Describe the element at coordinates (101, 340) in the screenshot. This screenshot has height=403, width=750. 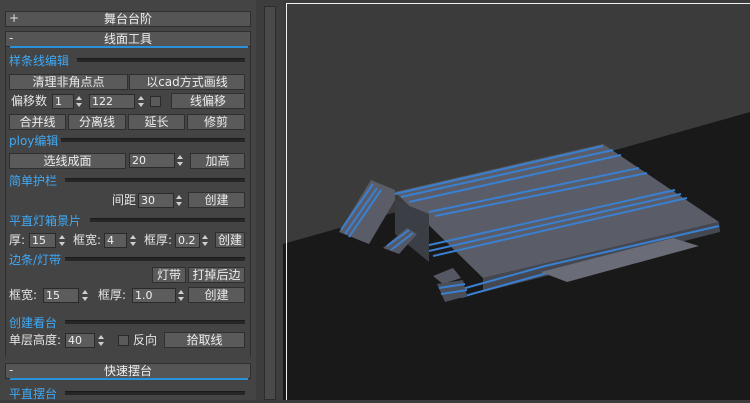
I see `layer-height-spinner` at that location.